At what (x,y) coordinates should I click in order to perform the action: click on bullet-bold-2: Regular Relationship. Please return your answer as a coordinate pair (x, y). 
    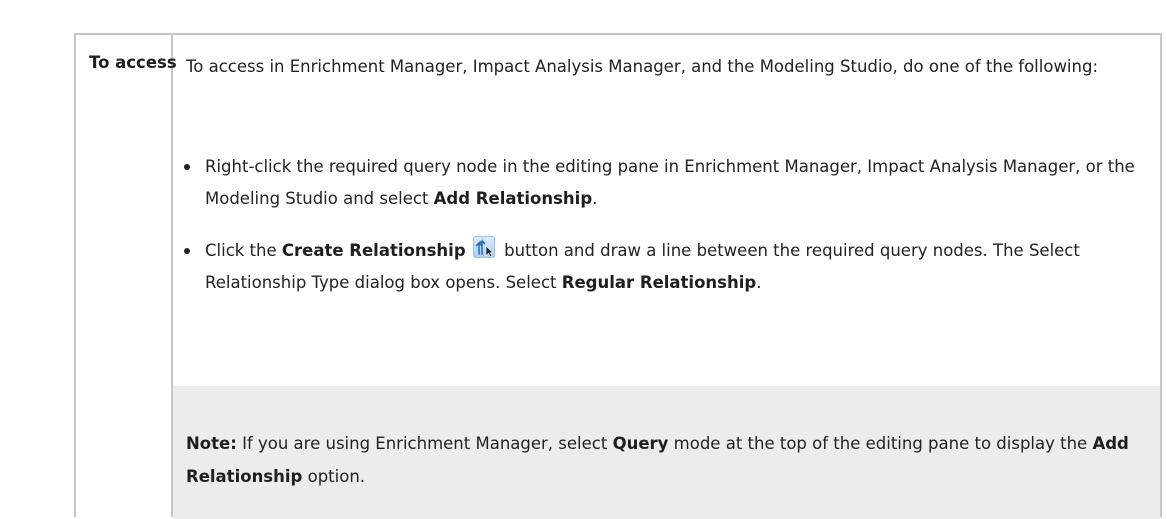
    Looking at the image, I should click on (659, 282).